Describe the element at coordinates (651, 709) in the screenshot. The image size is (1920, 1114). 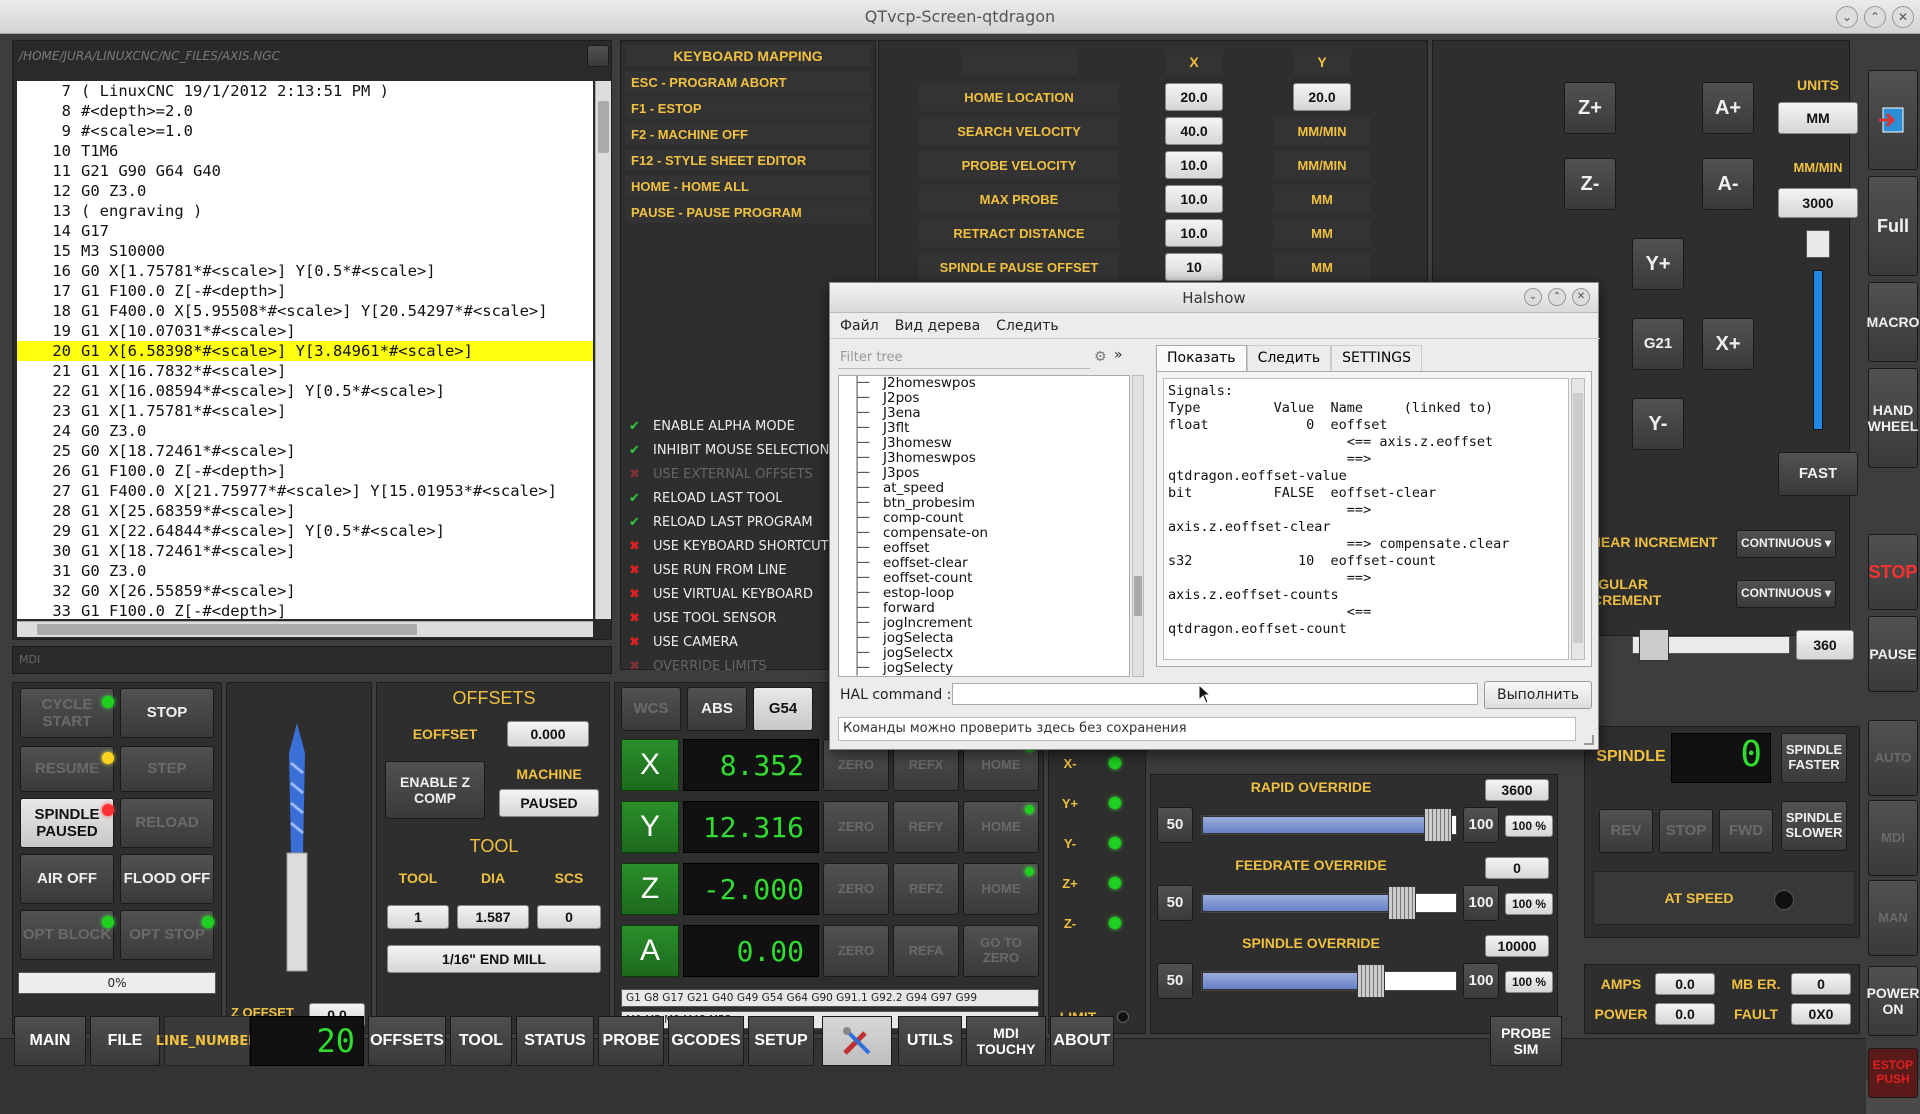
I see `wcs-button: WCS` at that location.